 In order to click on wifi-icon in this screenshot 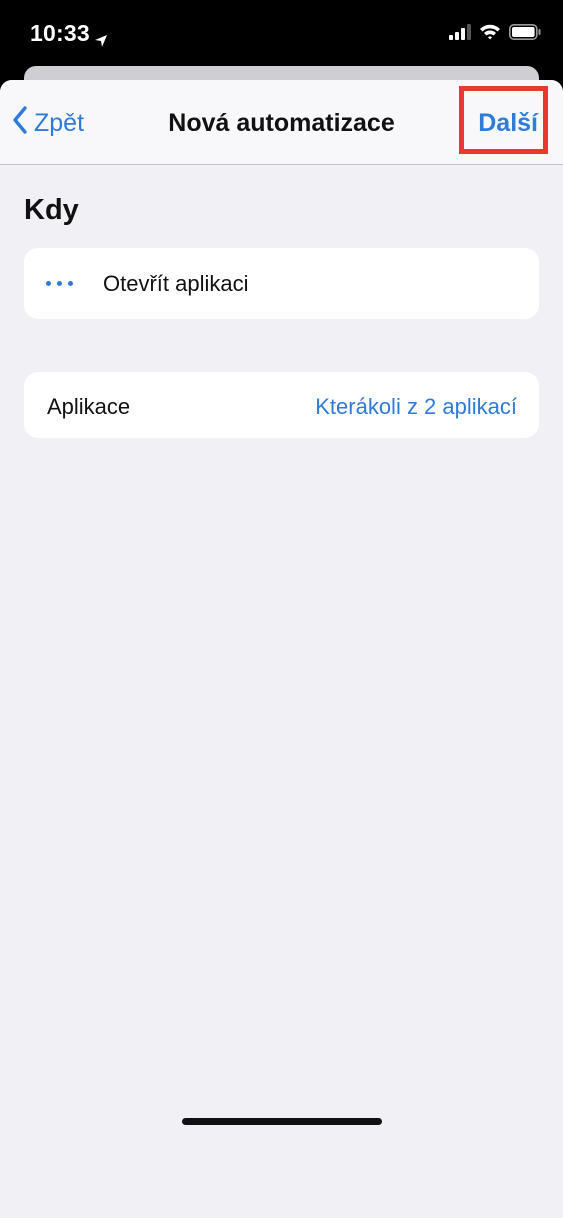, I will do `click(490, 34)`.